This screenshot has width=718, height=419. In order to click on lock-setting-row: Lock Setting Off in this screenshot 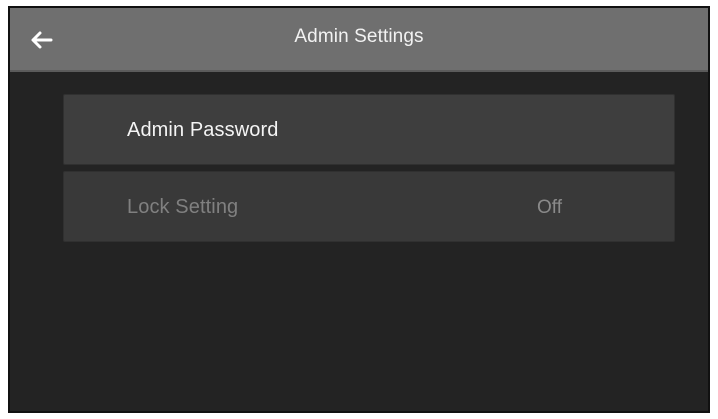, I will do `click(369, 206)`.